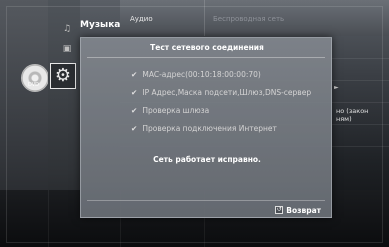 The height and width of the screenshot is (247, 389). I want to click on status-message: Сеть работает исправно., so click(207, 159).